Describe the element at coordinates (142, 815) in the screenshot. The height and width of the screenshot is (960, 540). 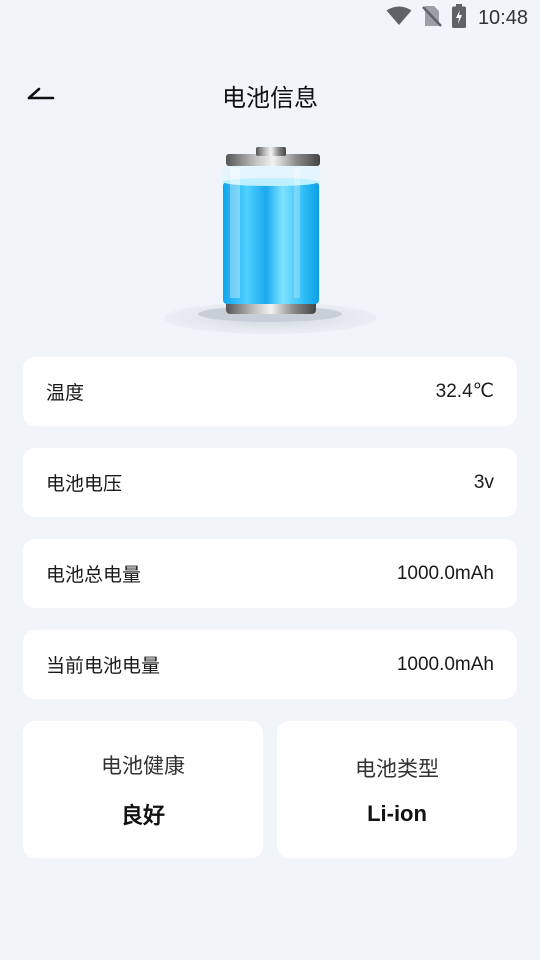
I see `tile-value: 良好` at that location.